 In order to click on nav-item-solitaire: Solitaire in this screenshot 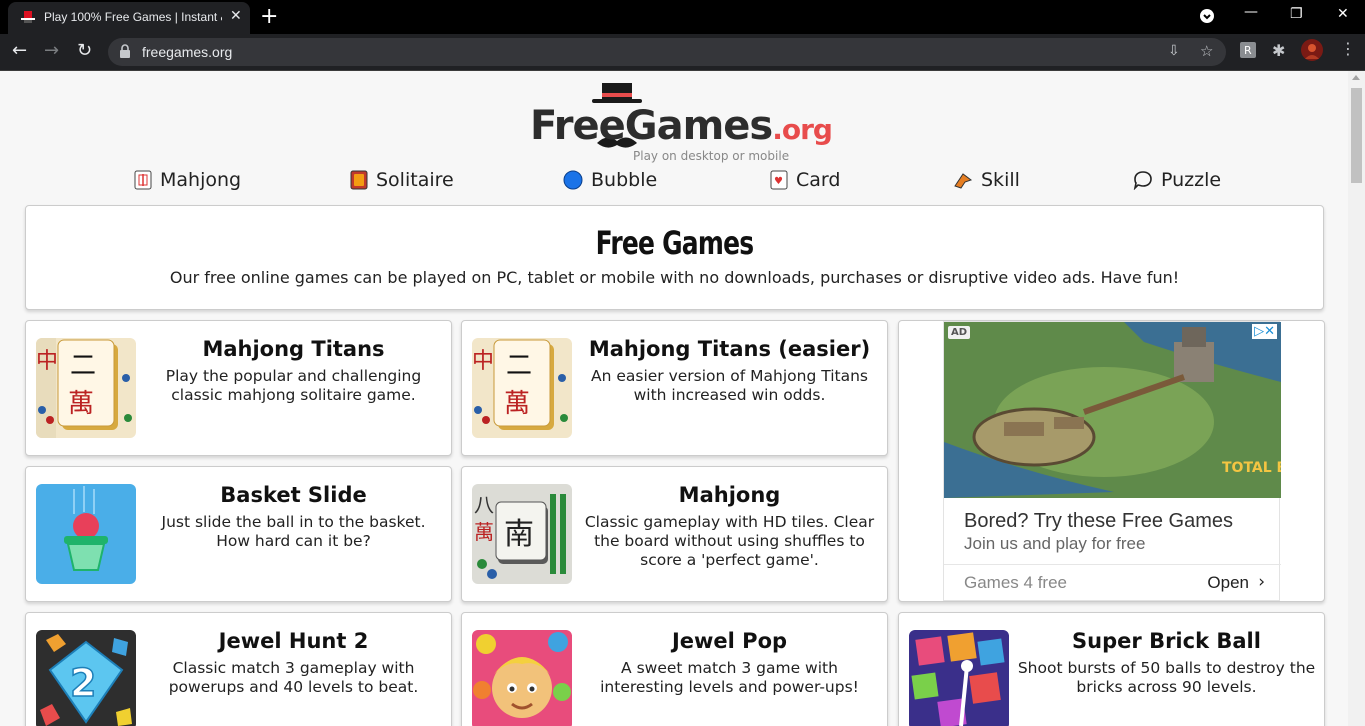, I will do `click(402, 180)`.